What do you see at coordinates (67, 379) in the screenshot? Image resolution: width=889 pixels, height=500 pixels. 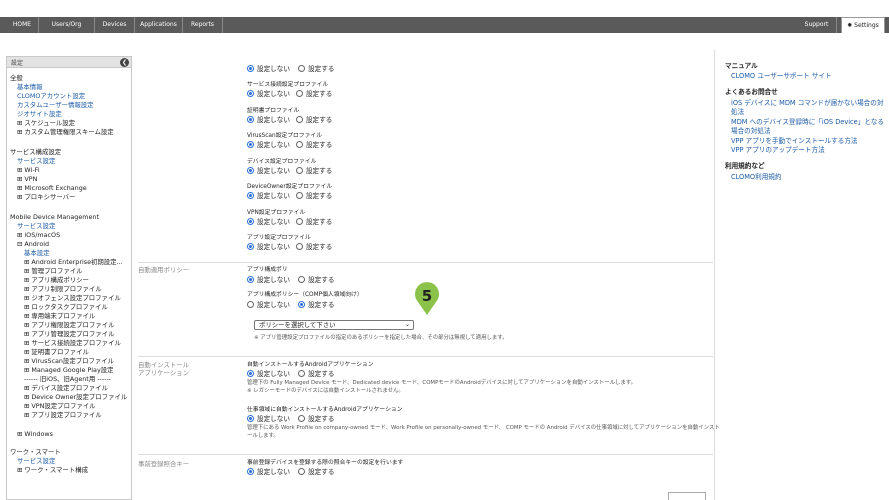 I see `sidebar-item: ------ 旧iOS、旧Agent用 ------` at bounding box center [67, 379].